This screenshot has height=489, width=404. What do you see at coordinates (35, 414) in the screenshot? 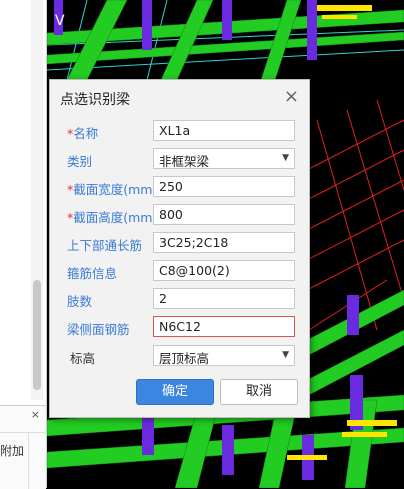
I see `left-bottom-close-icon: ×` at bounding box center [35, 414].